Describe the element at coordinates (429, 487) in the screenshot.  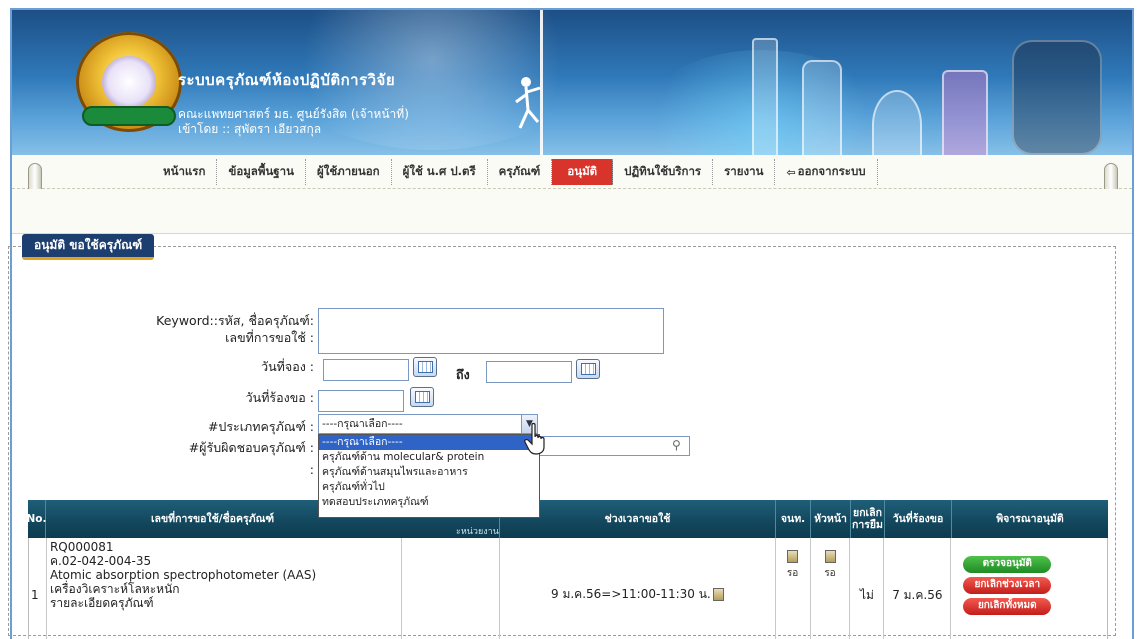
I see `dropdown-option: ครุภัณฑ์ทั่วไป` at that location.